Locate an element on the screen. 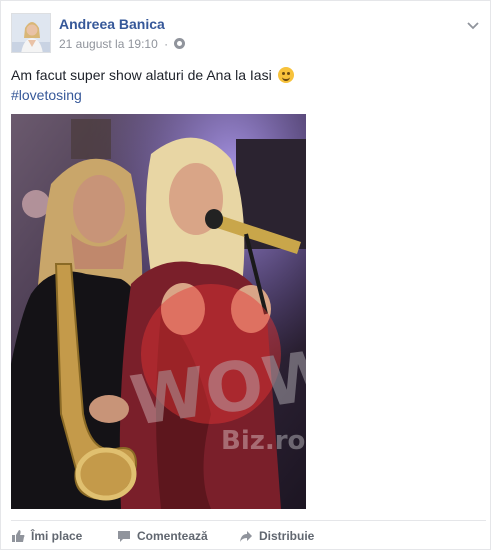 This screenshot has height=550, width=491. author-name: Andreea Banica is located at coordinates (112, 24).